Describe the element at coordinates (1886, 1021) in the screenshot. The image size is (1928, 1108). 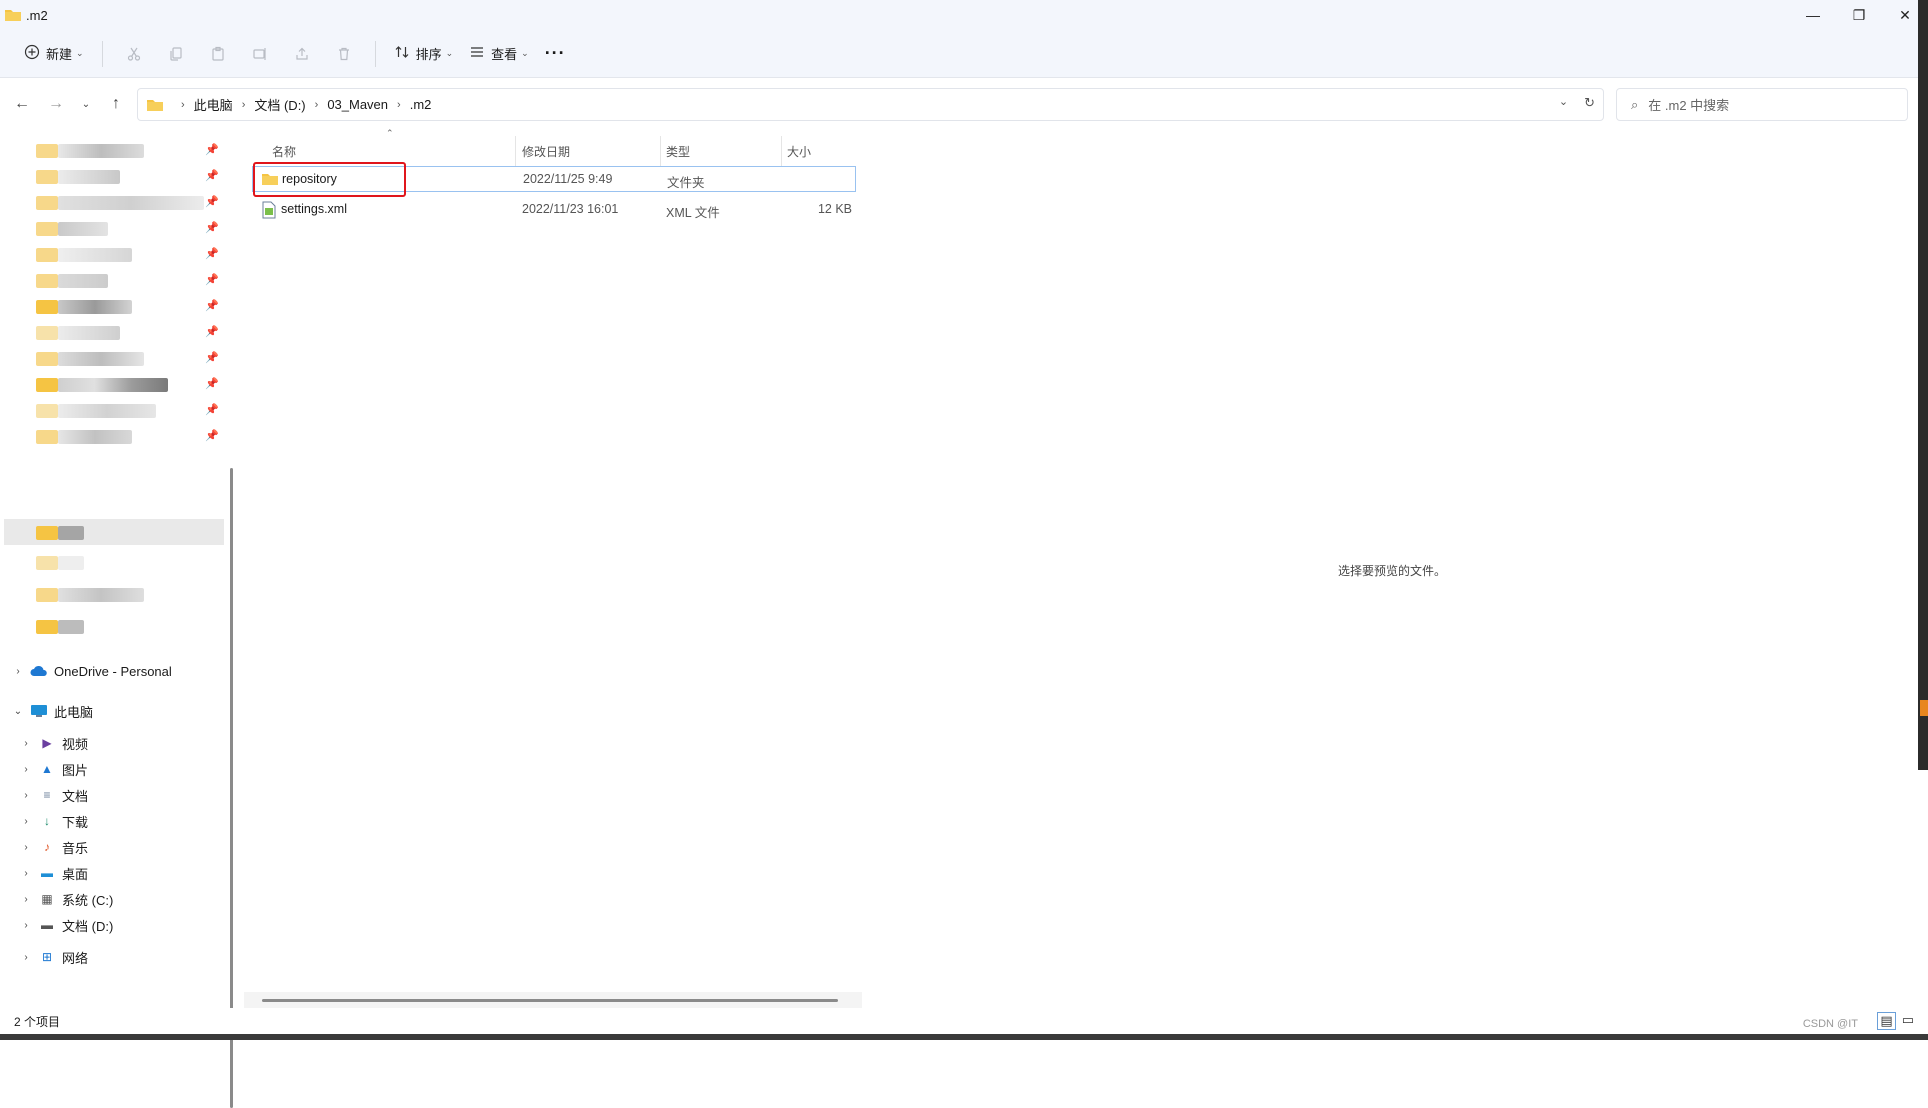
I see `details-view-icon: ▤` at that location.